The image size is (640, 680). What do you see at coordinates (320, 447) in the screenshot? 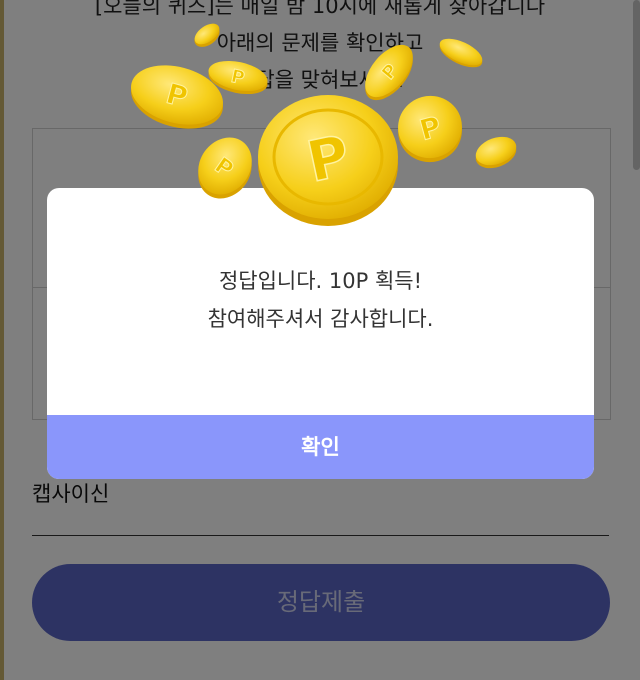
I see `confirm-button: 확인` at bounding box center [320, 447].